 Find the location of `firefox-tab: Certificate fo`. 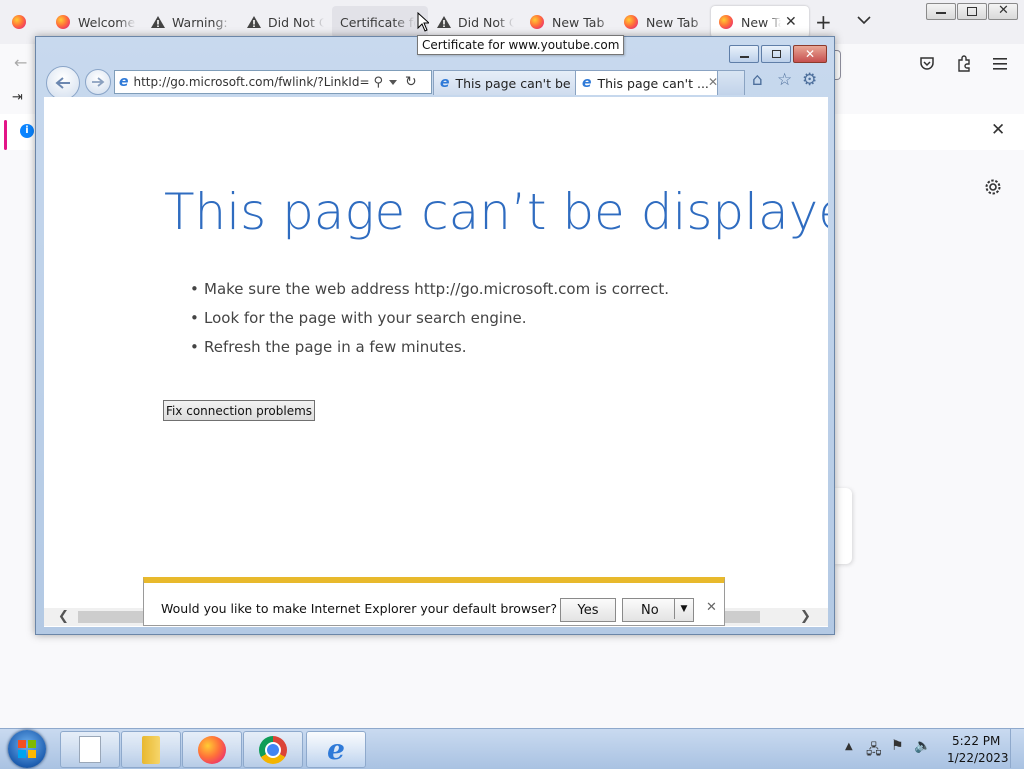

firefox-tab: Certificate fo is located at coordinates (380, 22).